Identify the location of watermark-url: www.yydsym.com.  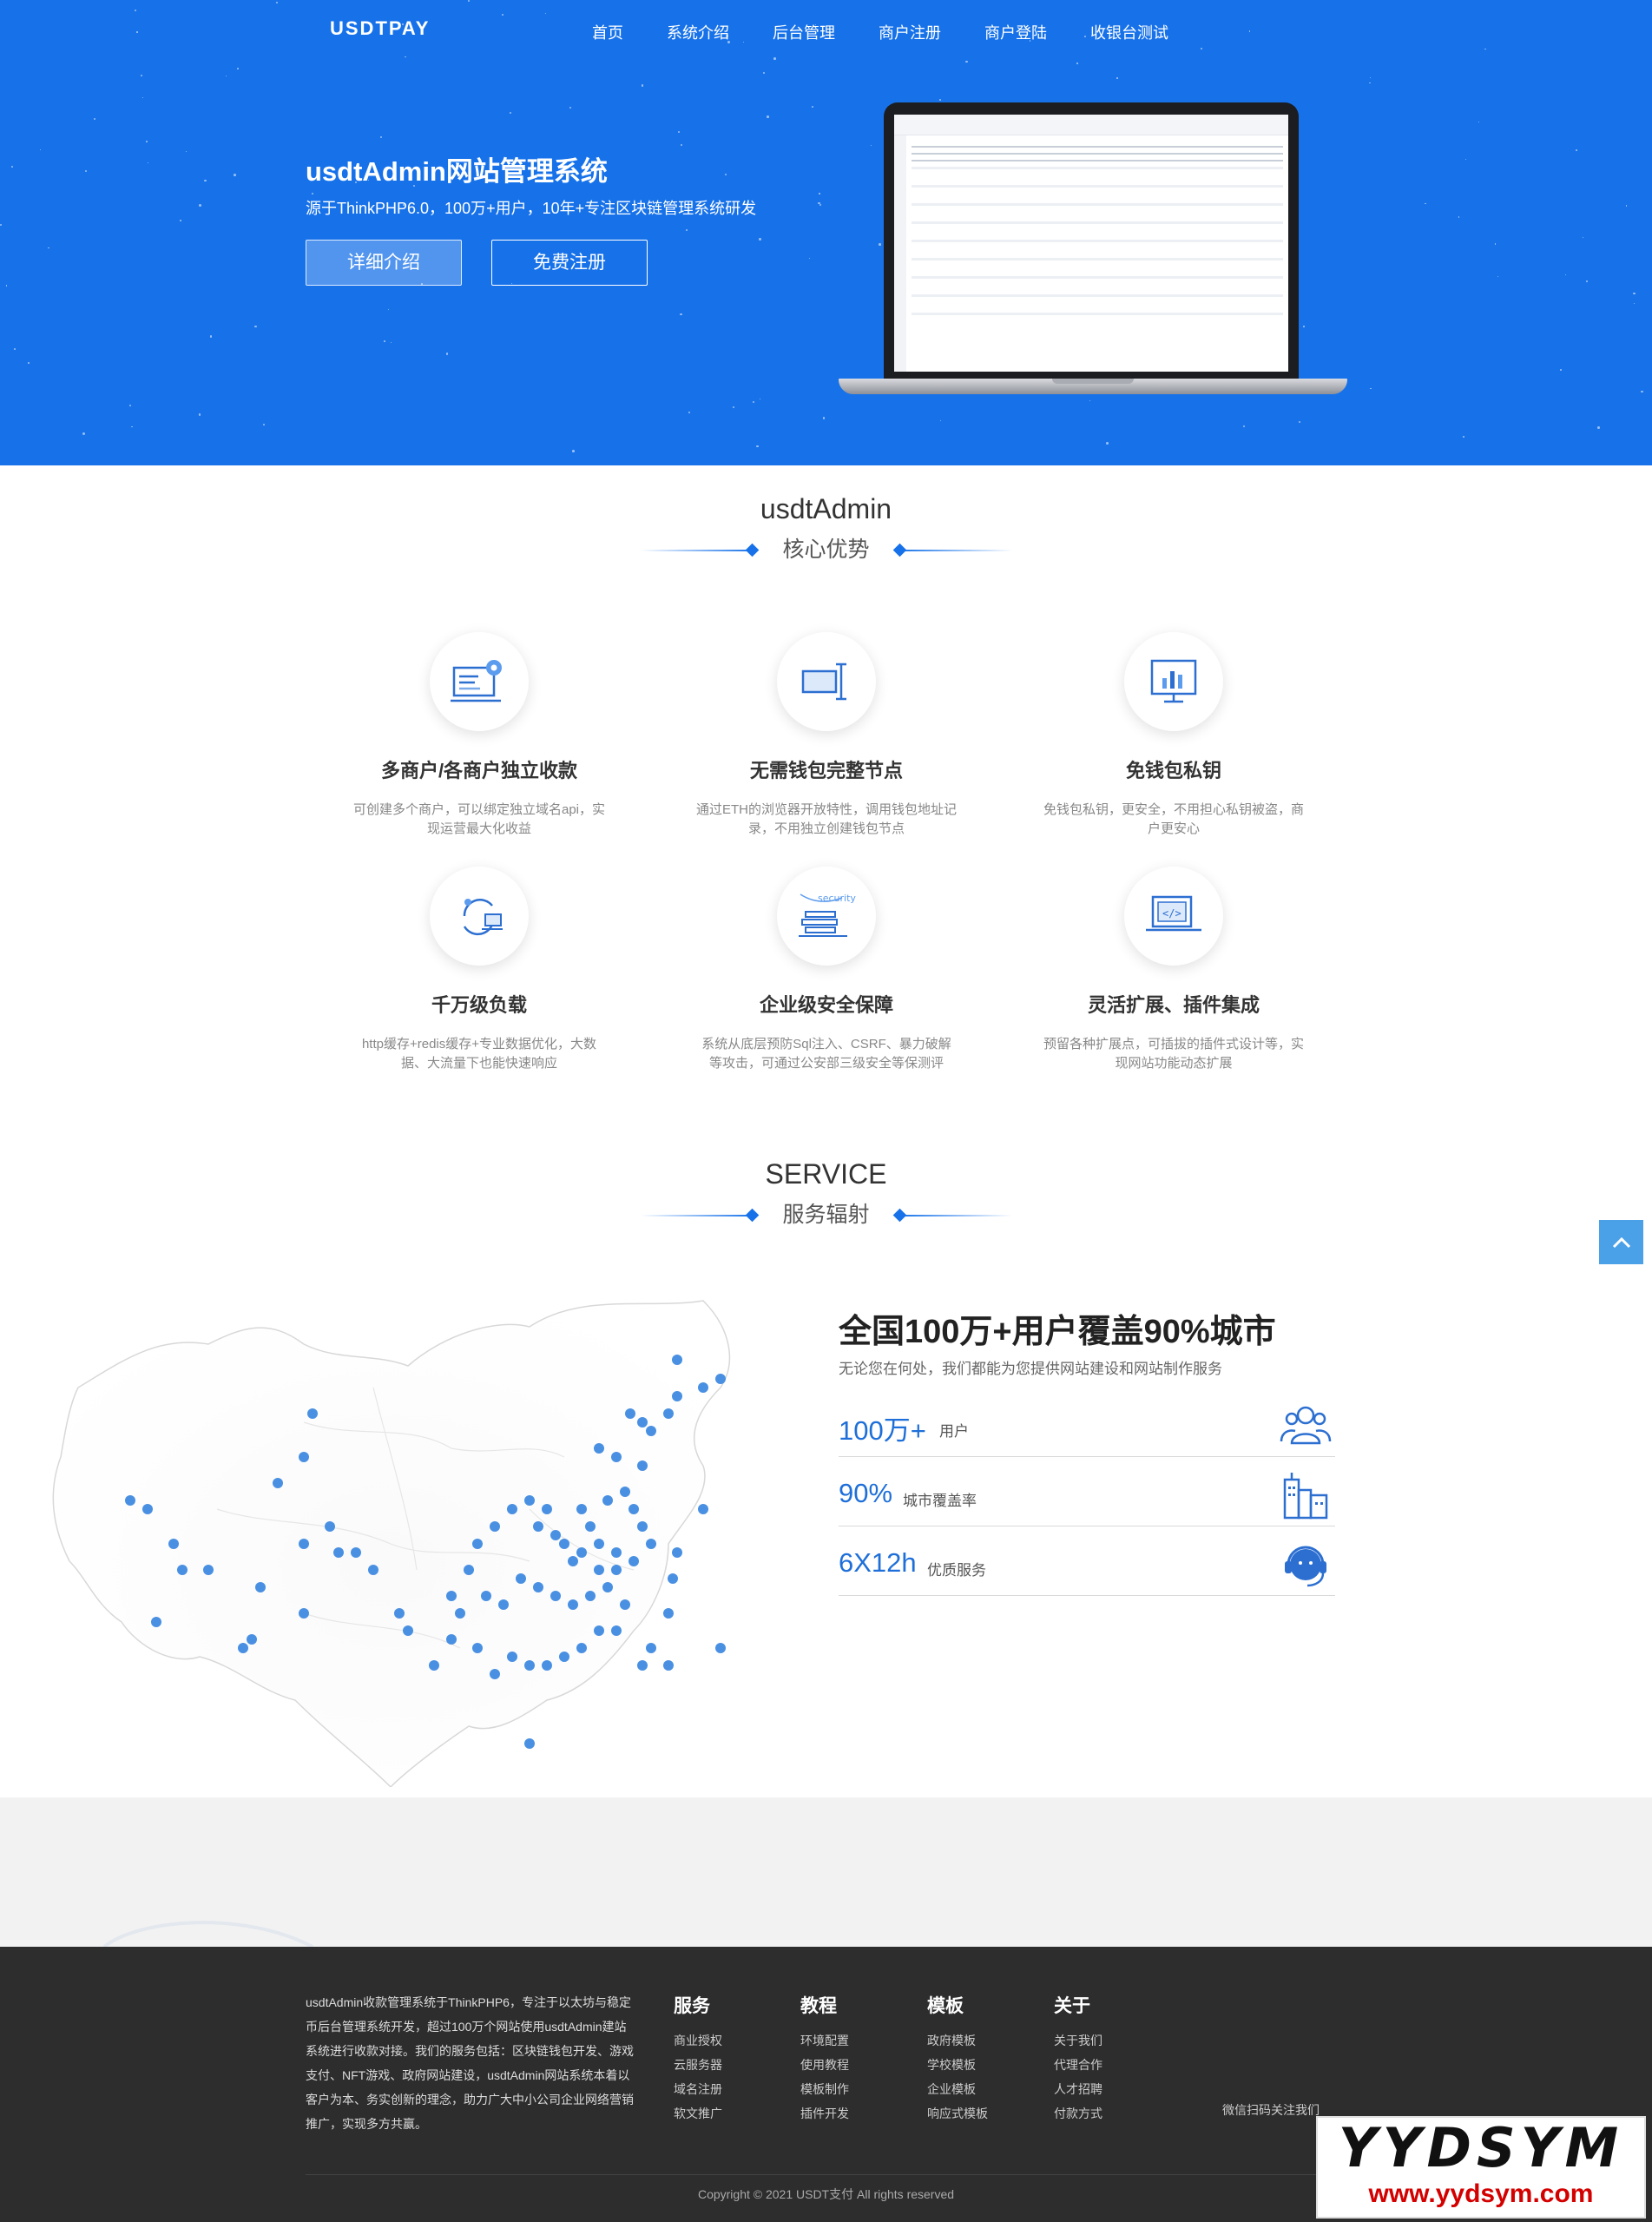
(1481, 2194).